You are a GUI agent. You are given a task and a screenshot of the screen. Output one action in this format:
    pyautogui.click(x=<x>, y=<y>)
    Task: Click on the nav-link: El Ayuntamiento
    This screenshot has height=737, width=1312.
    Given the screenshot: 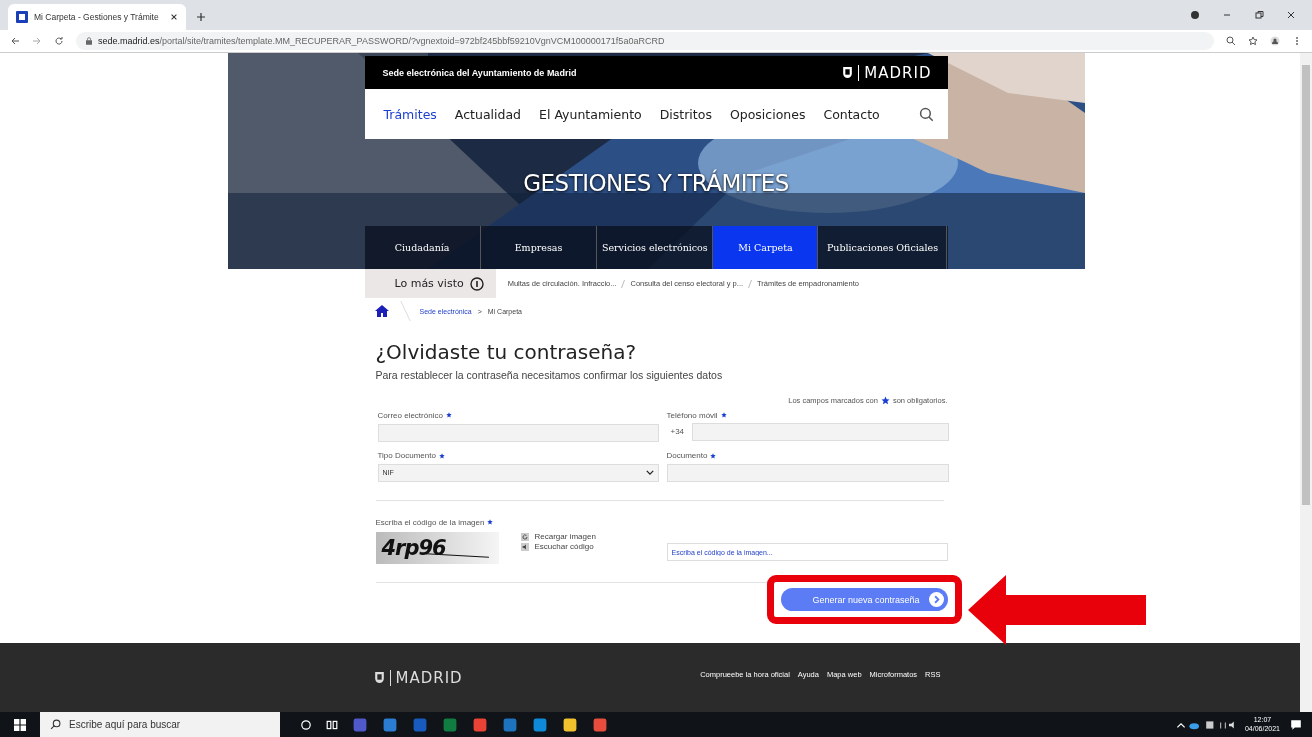 What is the action you would take?
    pyautogui.click(x=590, y=114)
    